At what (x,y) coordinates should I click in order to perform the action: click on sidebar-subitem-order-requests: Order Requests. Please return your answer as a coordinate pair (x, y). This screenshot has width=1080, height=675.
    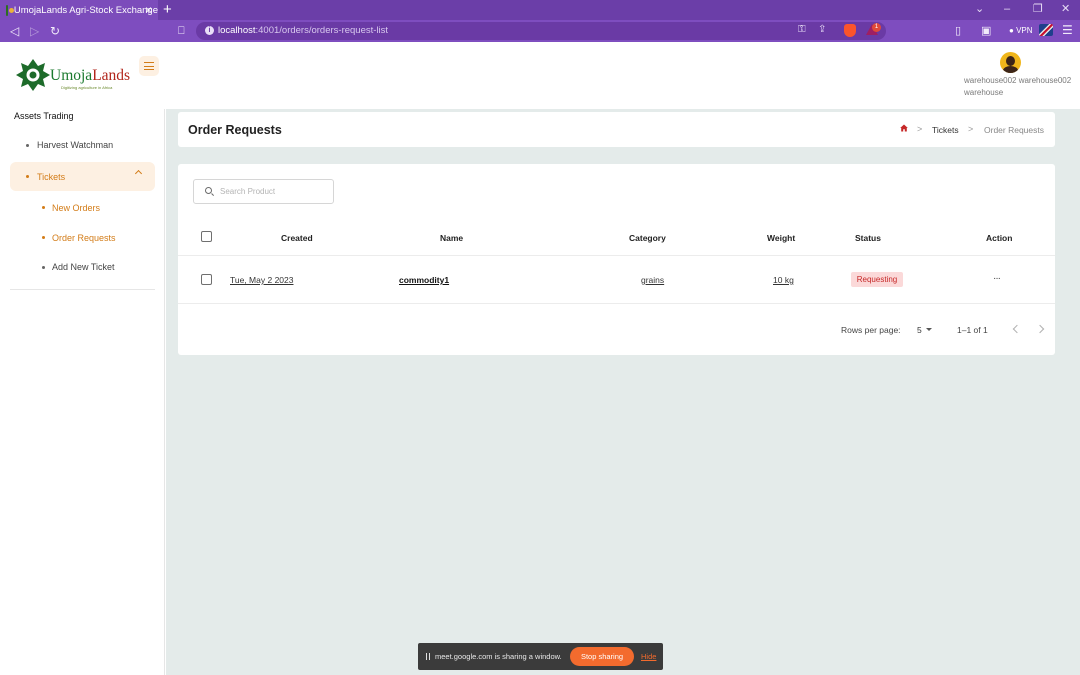
    Looking at the image, I should click on (84, 238).